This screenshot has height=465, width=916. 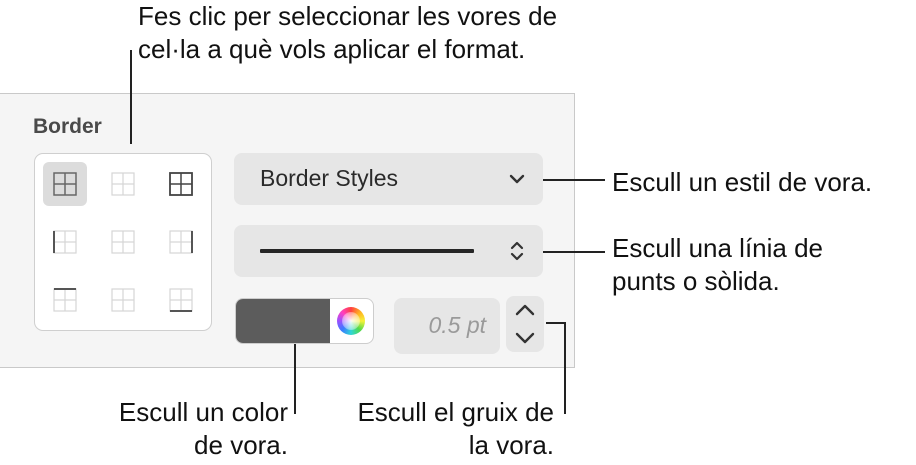 I want to click on border-width-stepper, so click(x=525, y=324).